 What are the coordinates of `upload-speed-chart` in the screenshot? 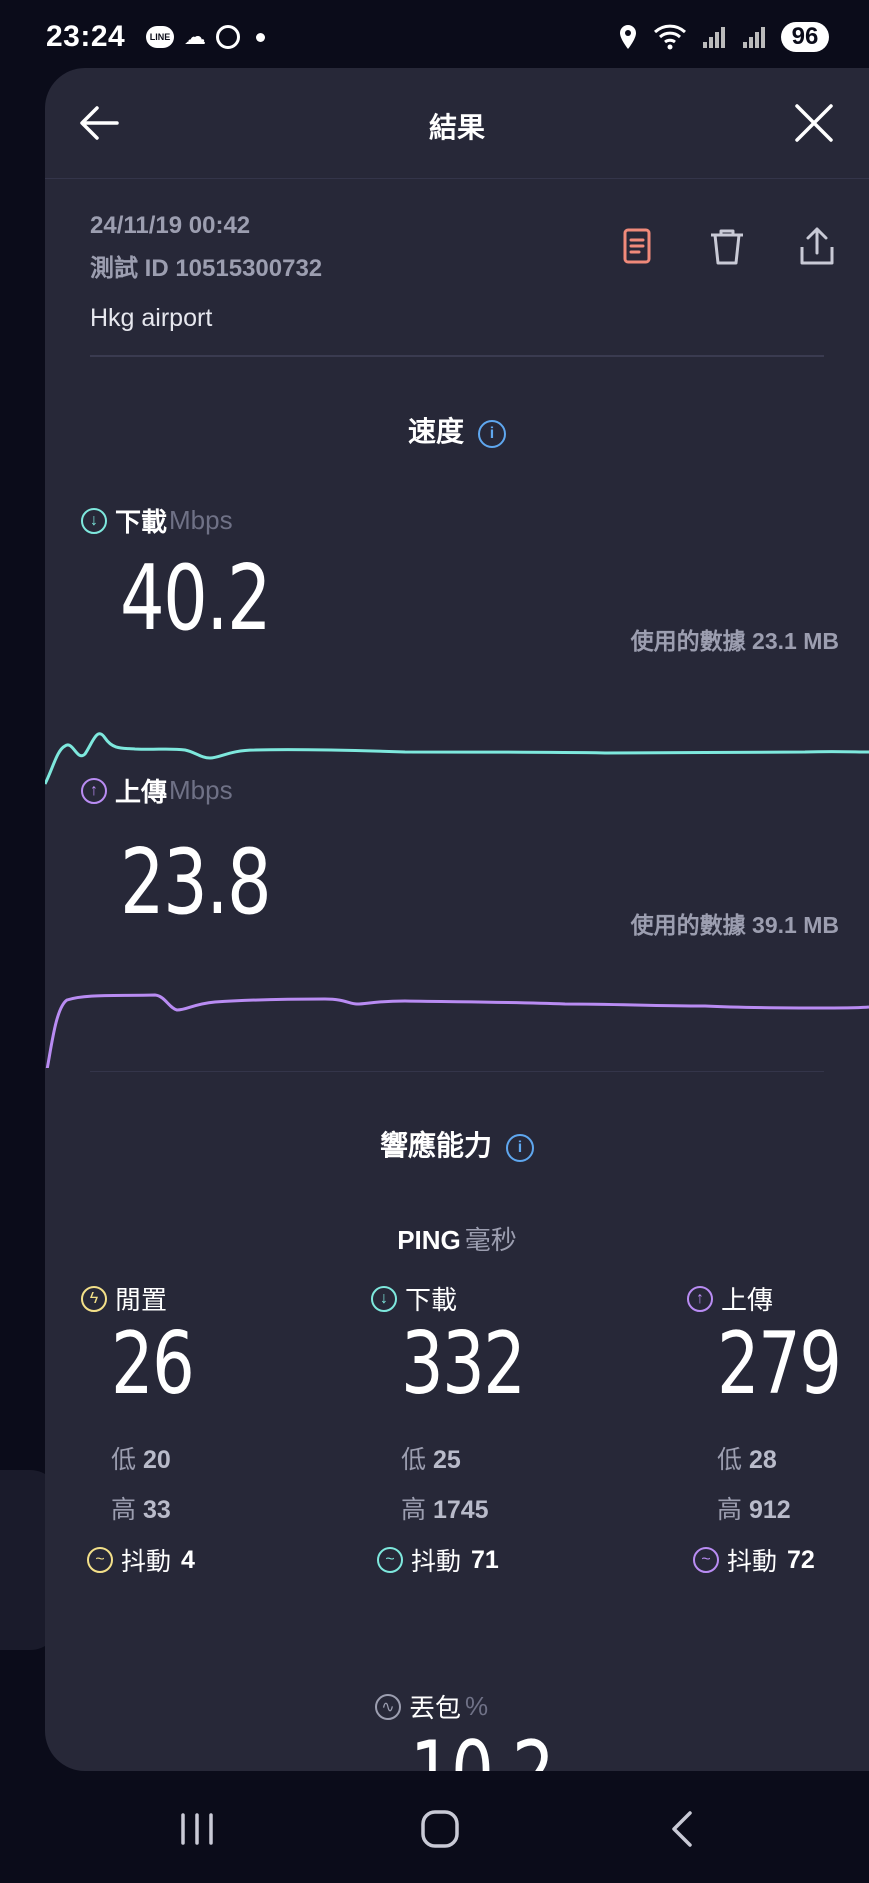 It's located at (457, 1030).